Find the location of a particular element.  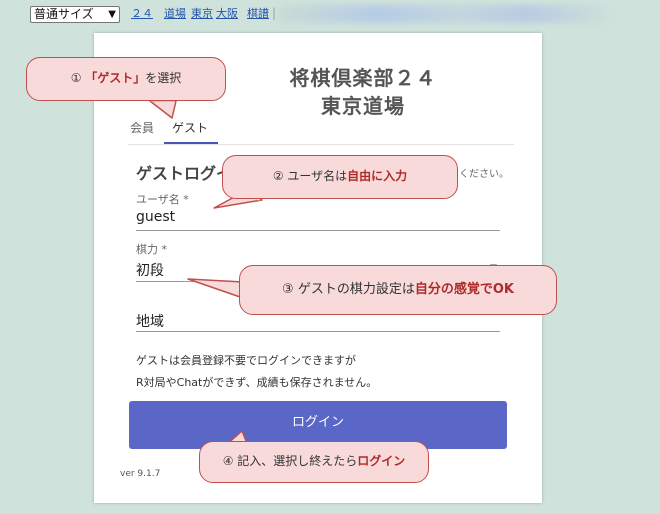

callout1-number: ① is located at coordinates (76, 78).